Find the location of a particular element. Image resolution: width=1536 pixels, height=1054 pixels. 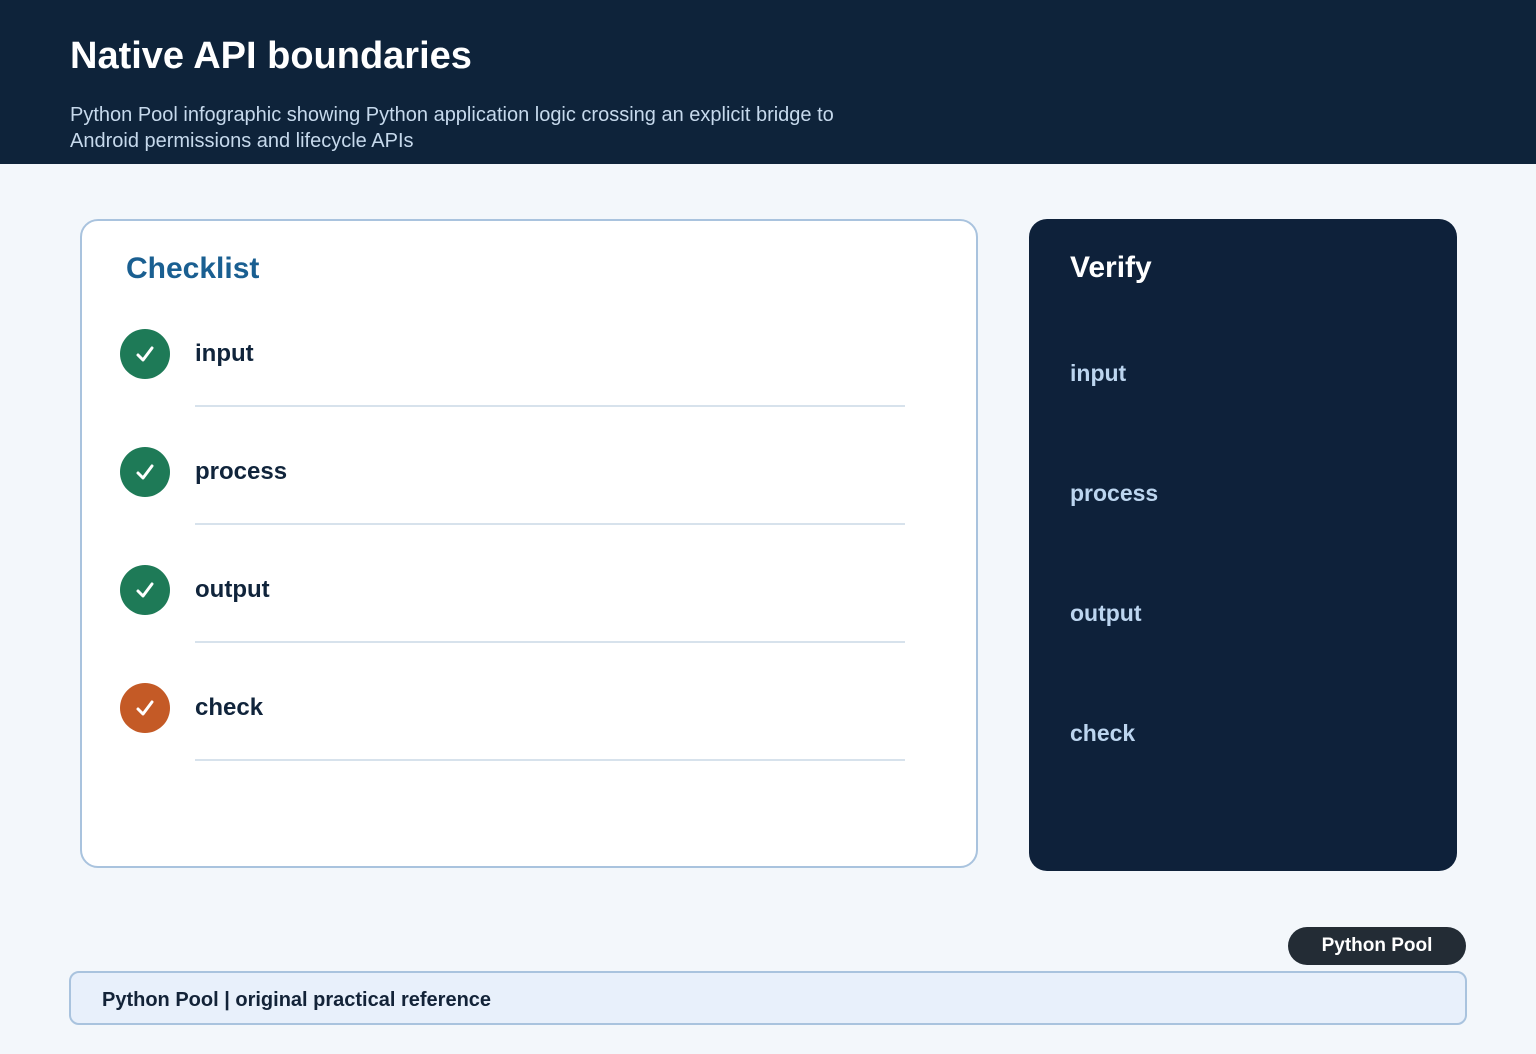

page-title: Native API boundaries is located at coordinates (271, 56).